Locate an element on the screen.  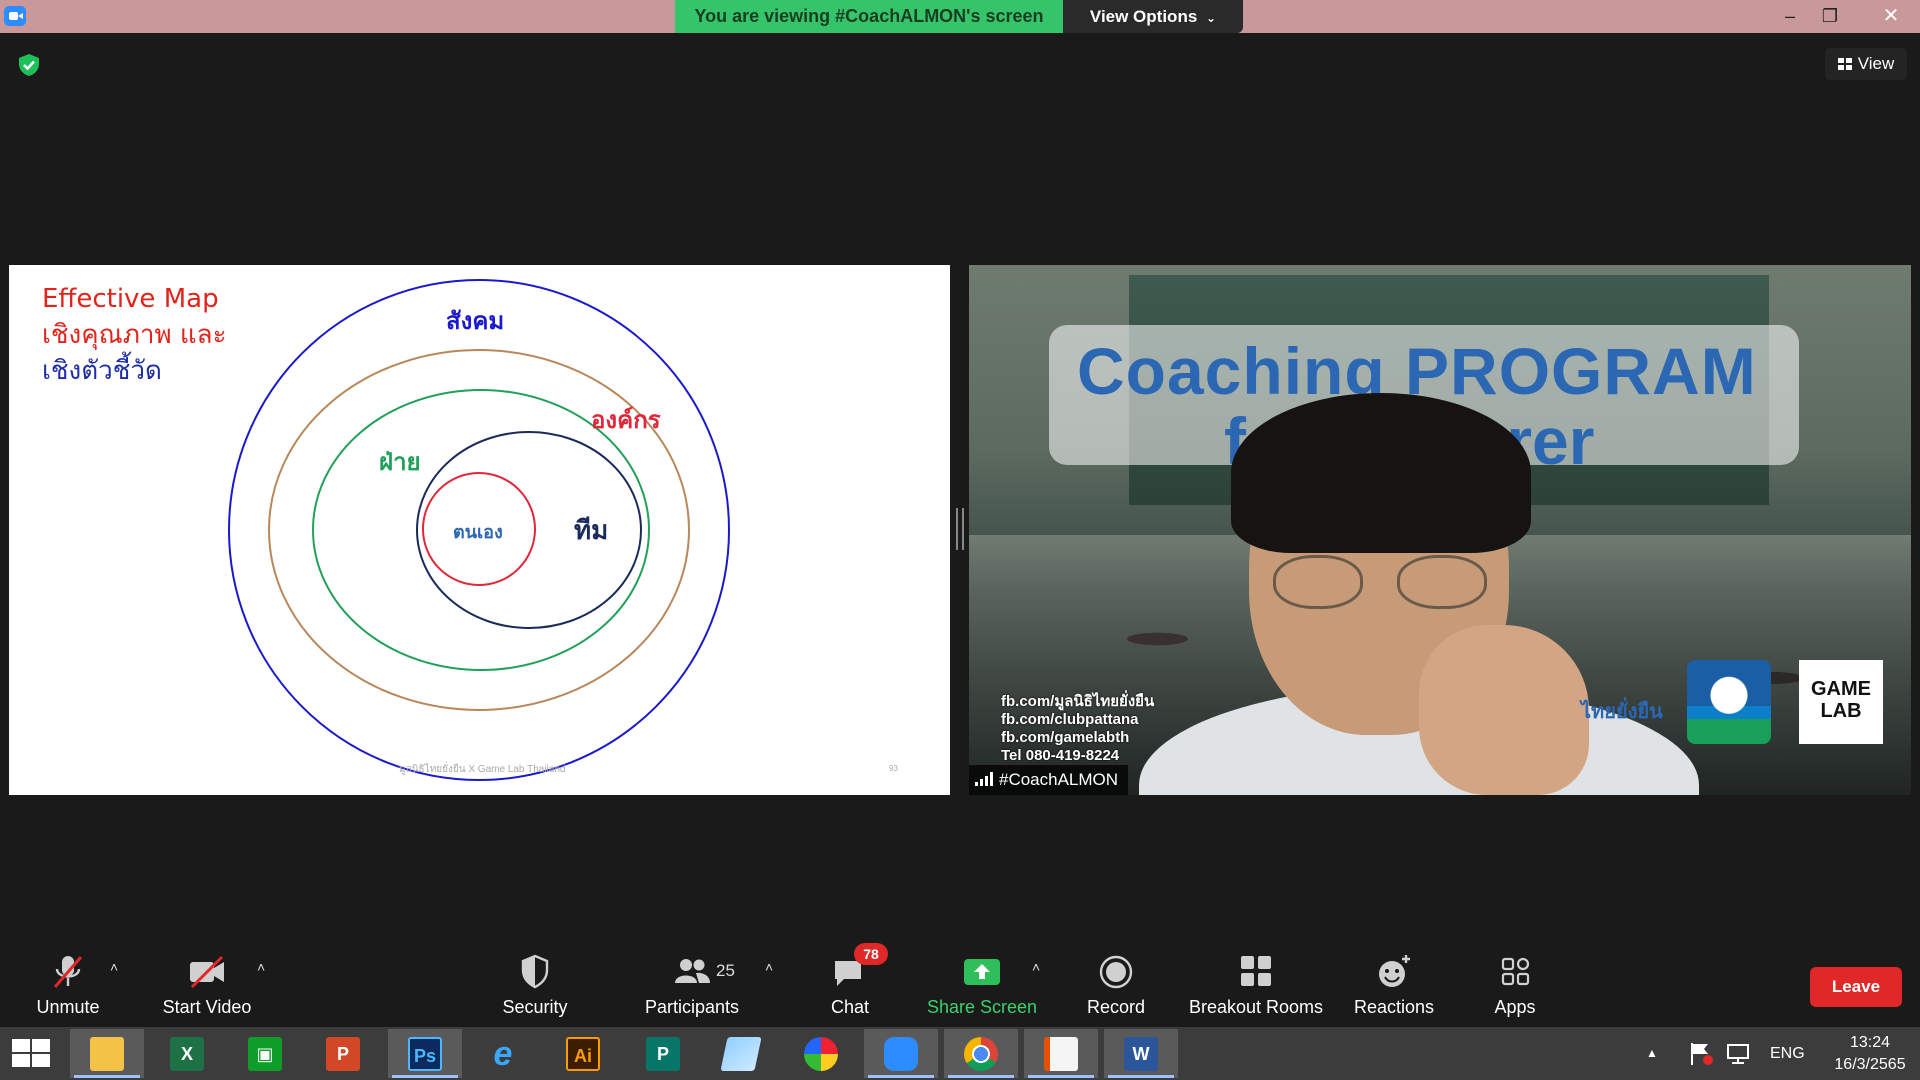
reactions-button: Reactions is located at coordinates (1394, 986).